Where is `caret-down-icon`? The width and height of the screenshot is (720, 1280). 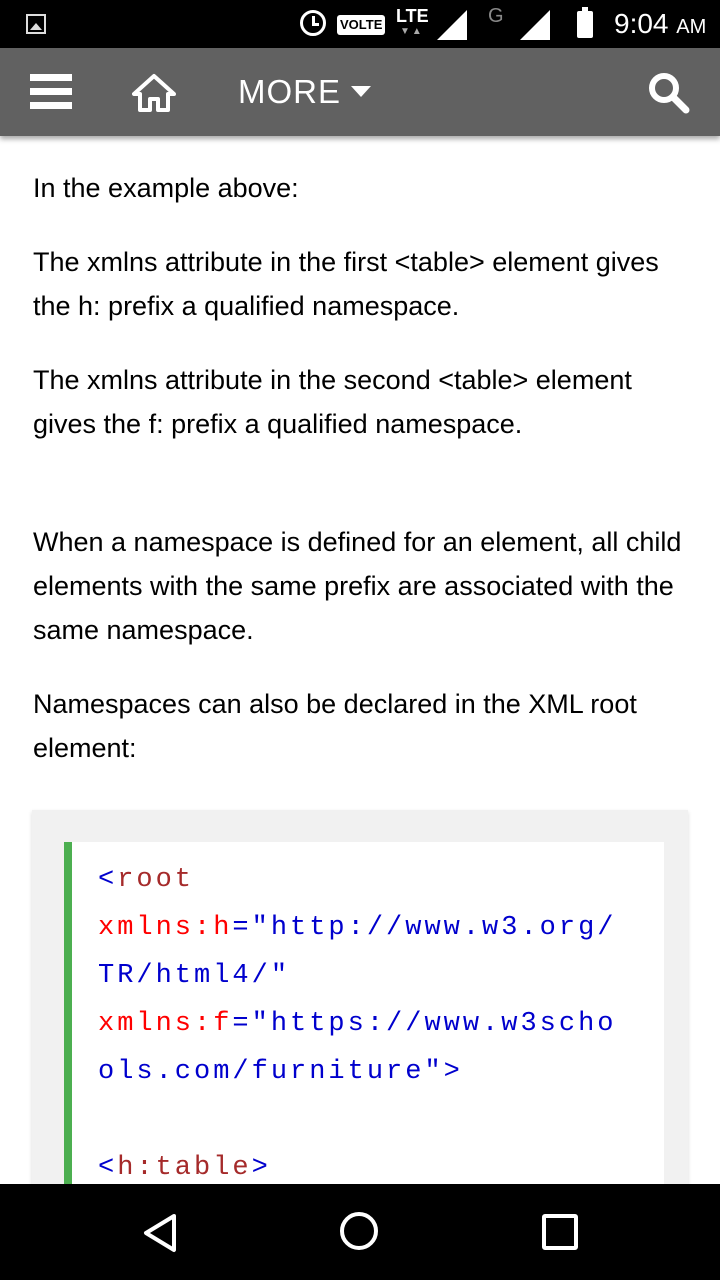
caret-down-icon is located at coordinates (361, 91).